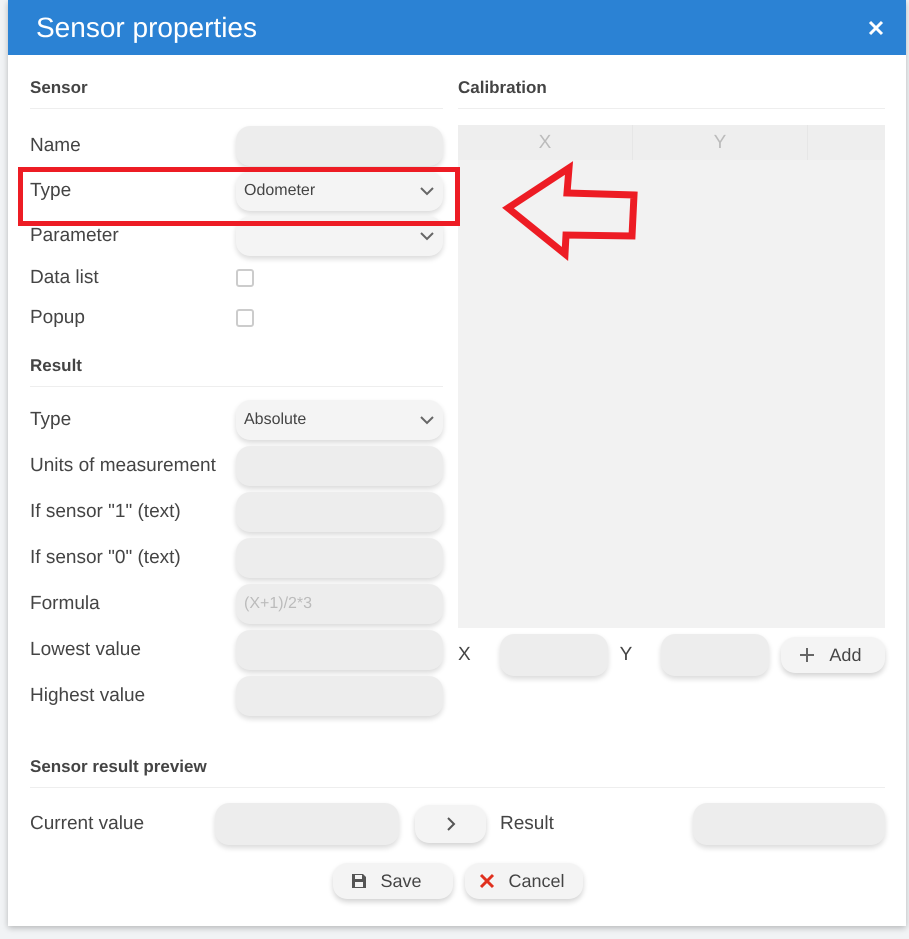 This screenshot has height=939, width=909. I want to click on field-label: Lowest value, so click(86, 650).